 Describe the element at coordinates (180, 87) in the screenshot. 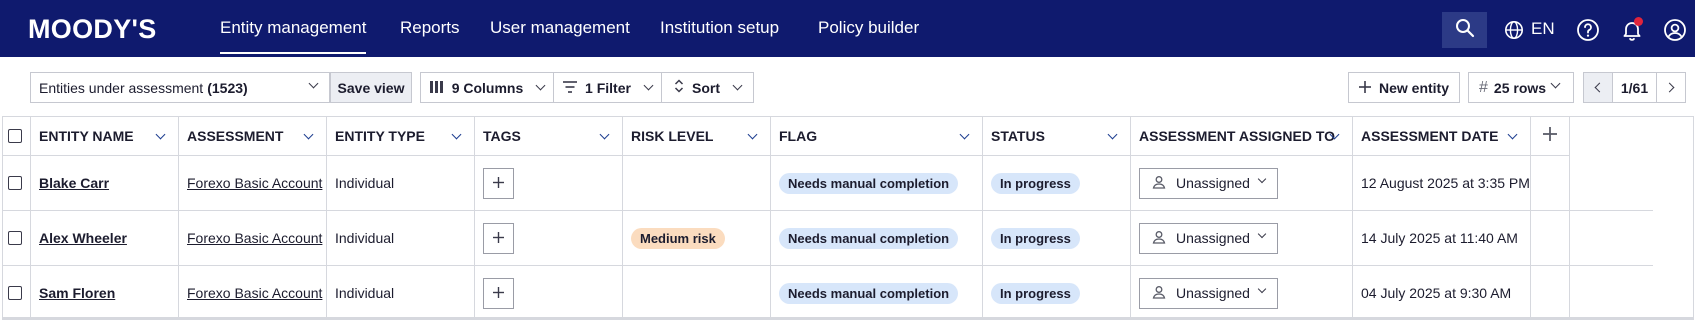

I see `saved-view-select: Entities under assessment (1523)` at that location.